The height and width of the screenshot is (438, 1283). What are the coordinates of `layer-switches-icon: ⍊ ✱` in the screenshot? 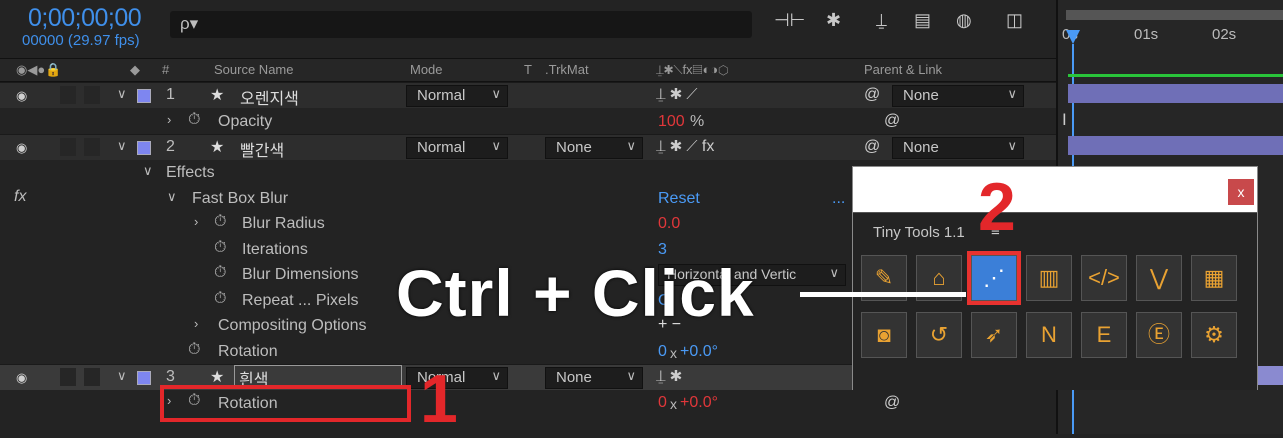 It's located at (669, 377).